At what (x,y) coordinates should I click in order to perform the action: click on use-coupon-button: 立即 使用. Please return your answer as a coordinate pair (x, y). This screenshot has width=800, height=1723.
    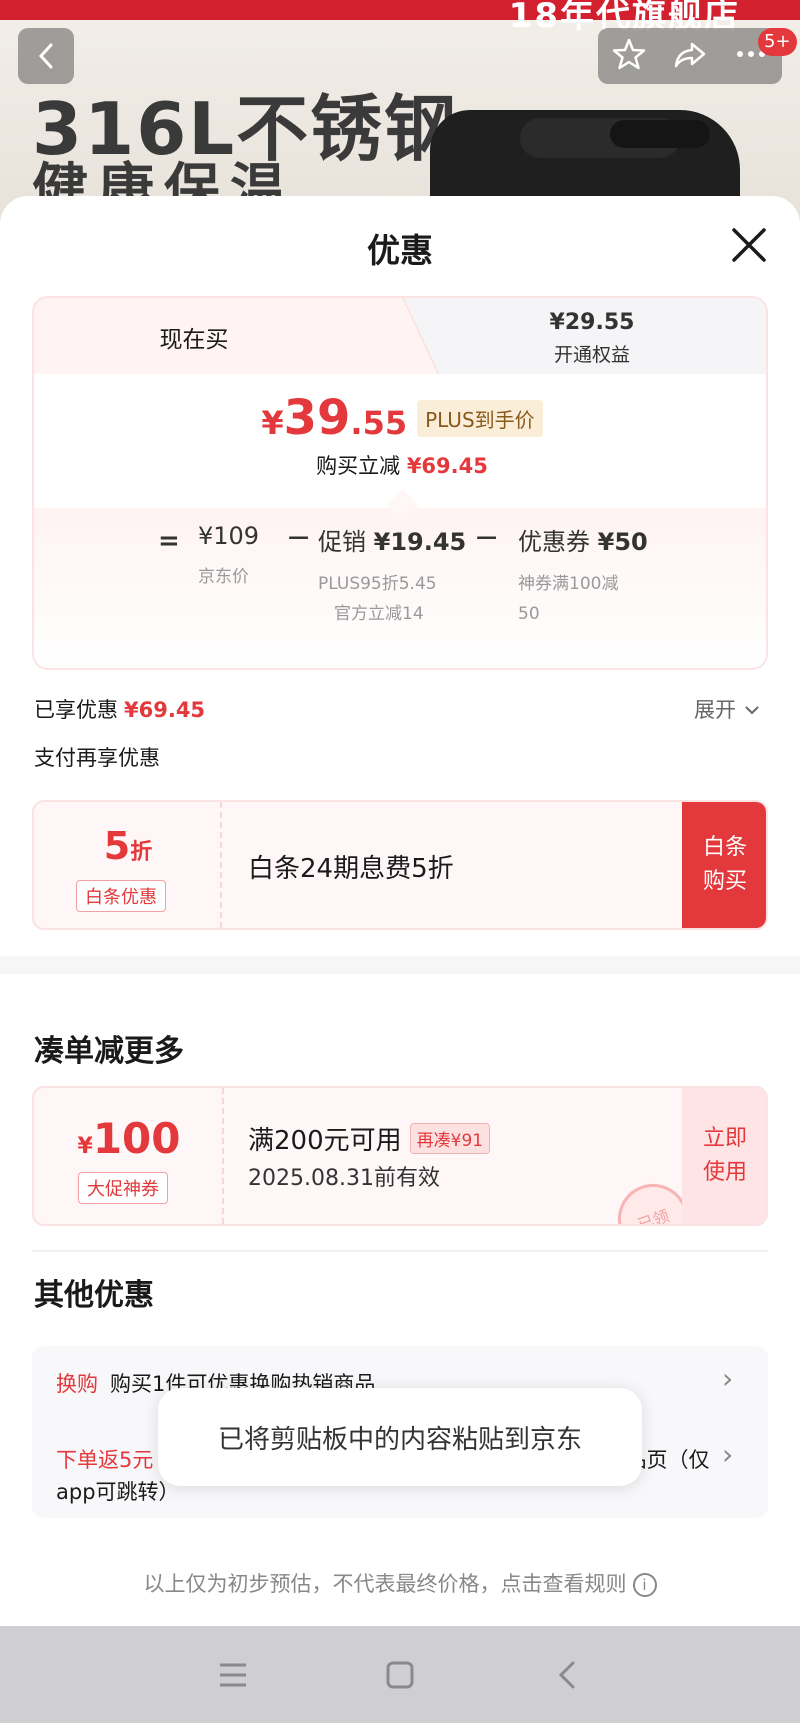
    Looking at the image, I should click on (724, 1156).